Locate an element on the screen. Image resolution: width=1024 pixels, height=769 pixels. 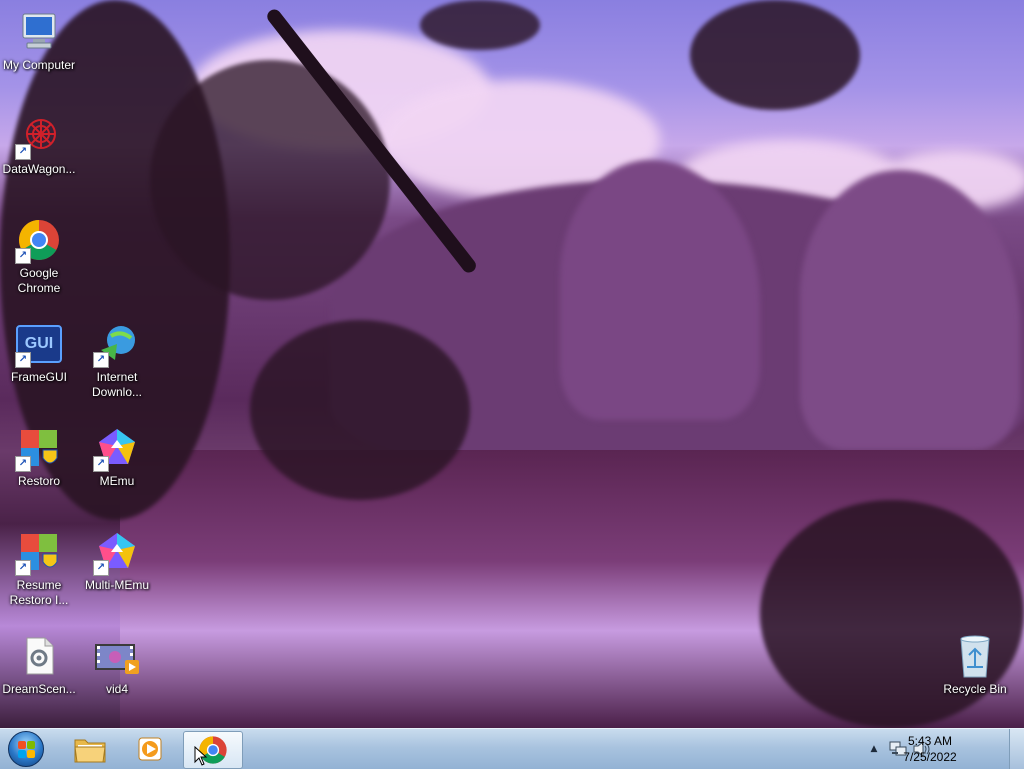
windows-logo-icon is located at coordinates (26, 749).